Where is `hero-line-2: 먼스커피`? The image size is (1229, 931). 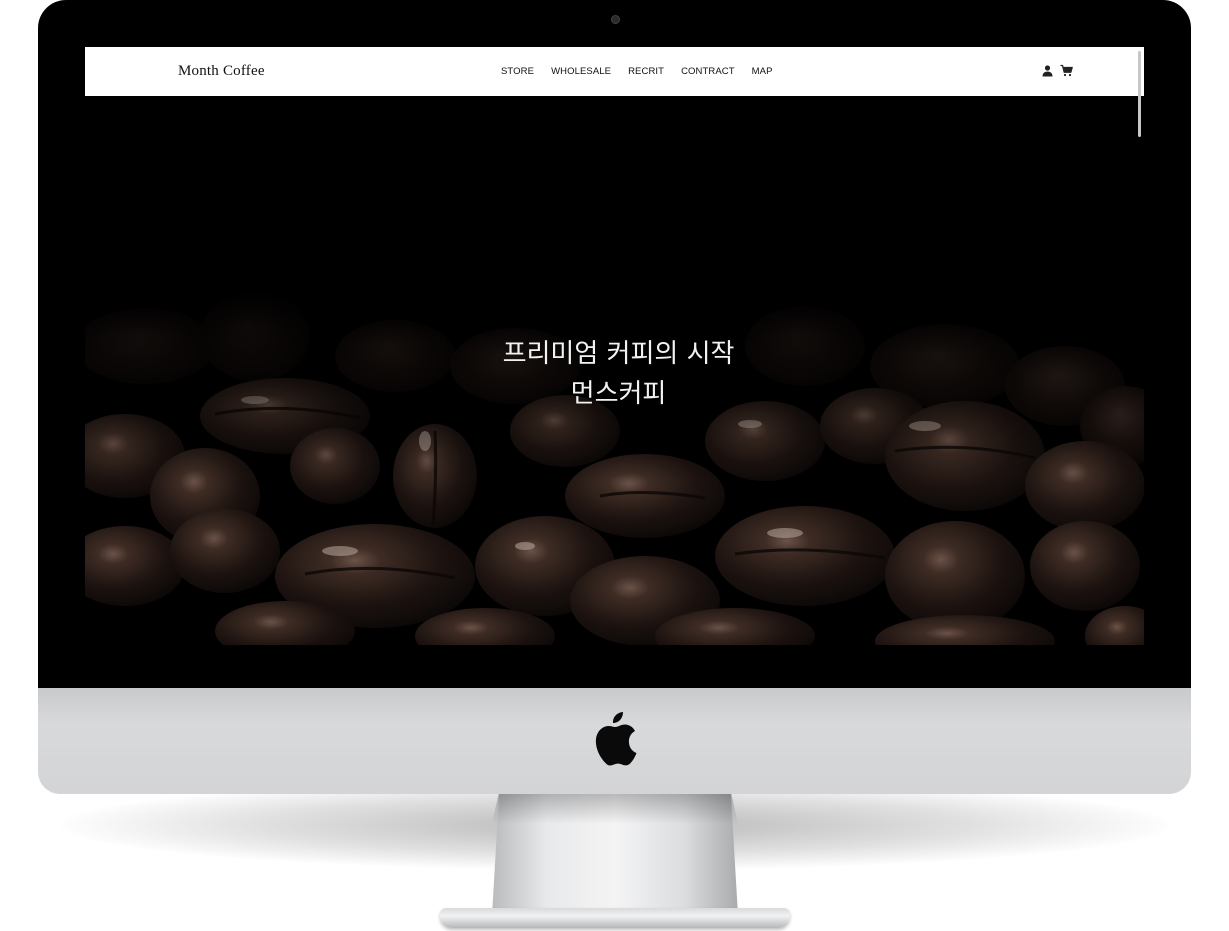
hero-line-2: 먼스커피 is located at coordinates (618, 394).